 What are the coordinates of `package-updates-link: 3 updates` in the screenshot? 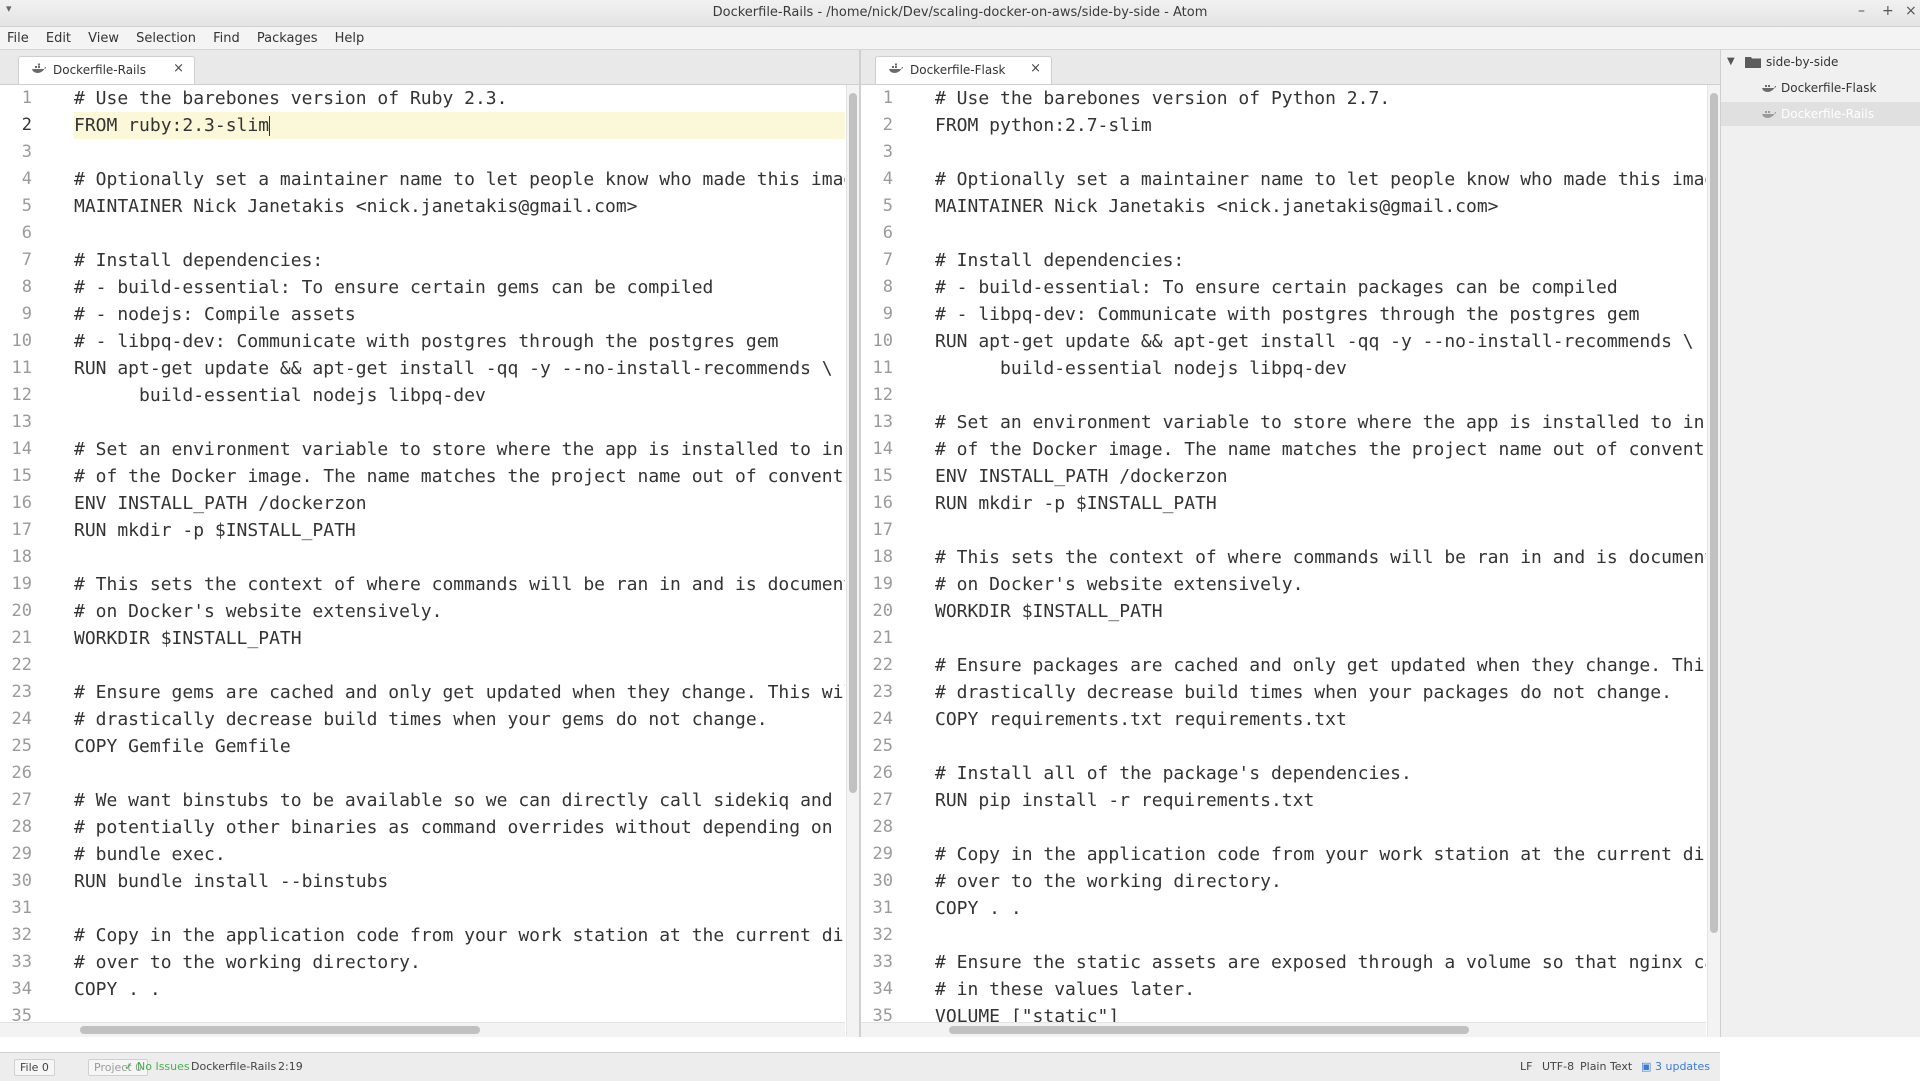 It's located at (1682, 1066).